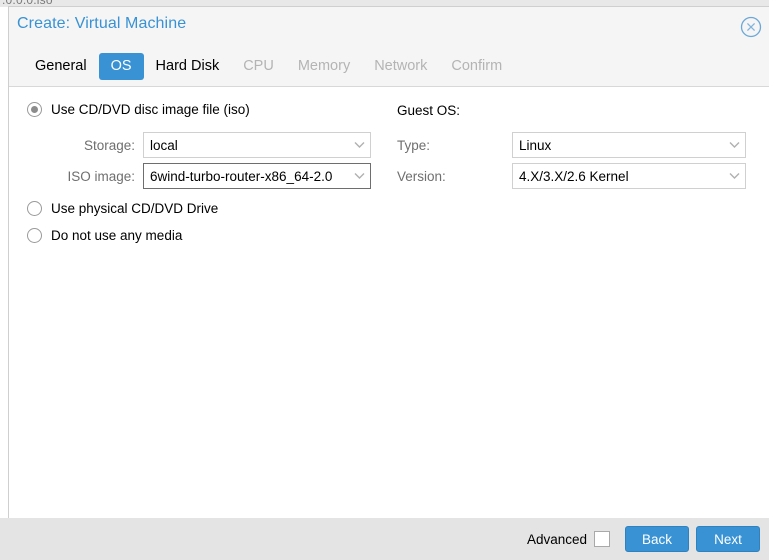 The height and width of the screenshot is (560, 769). Describe the element at coordinates (241, 176) in the screenshot. I see `iso-image-select-value: 6wind-turbo-router-x86_64-2.0` at that location.